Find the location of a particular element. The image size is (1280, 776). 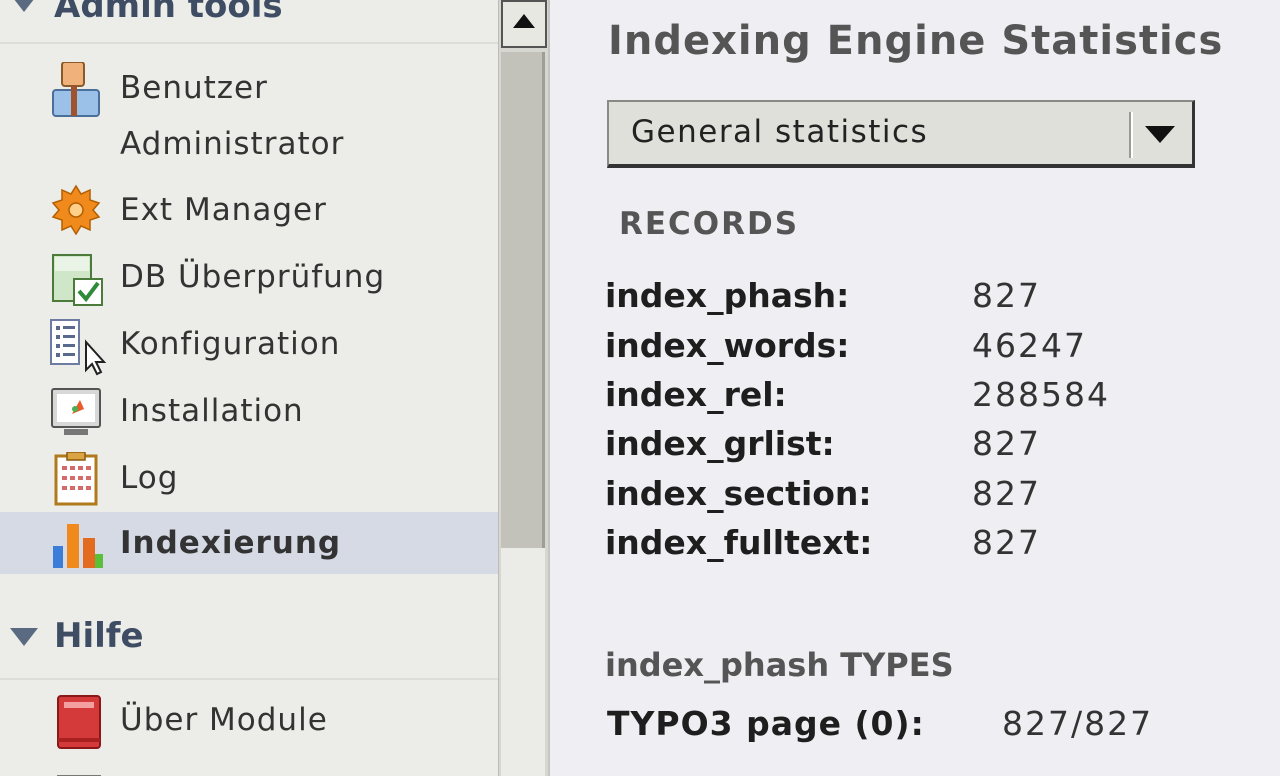

sidebar-item-log: Log is located at coordinates (249, 478).